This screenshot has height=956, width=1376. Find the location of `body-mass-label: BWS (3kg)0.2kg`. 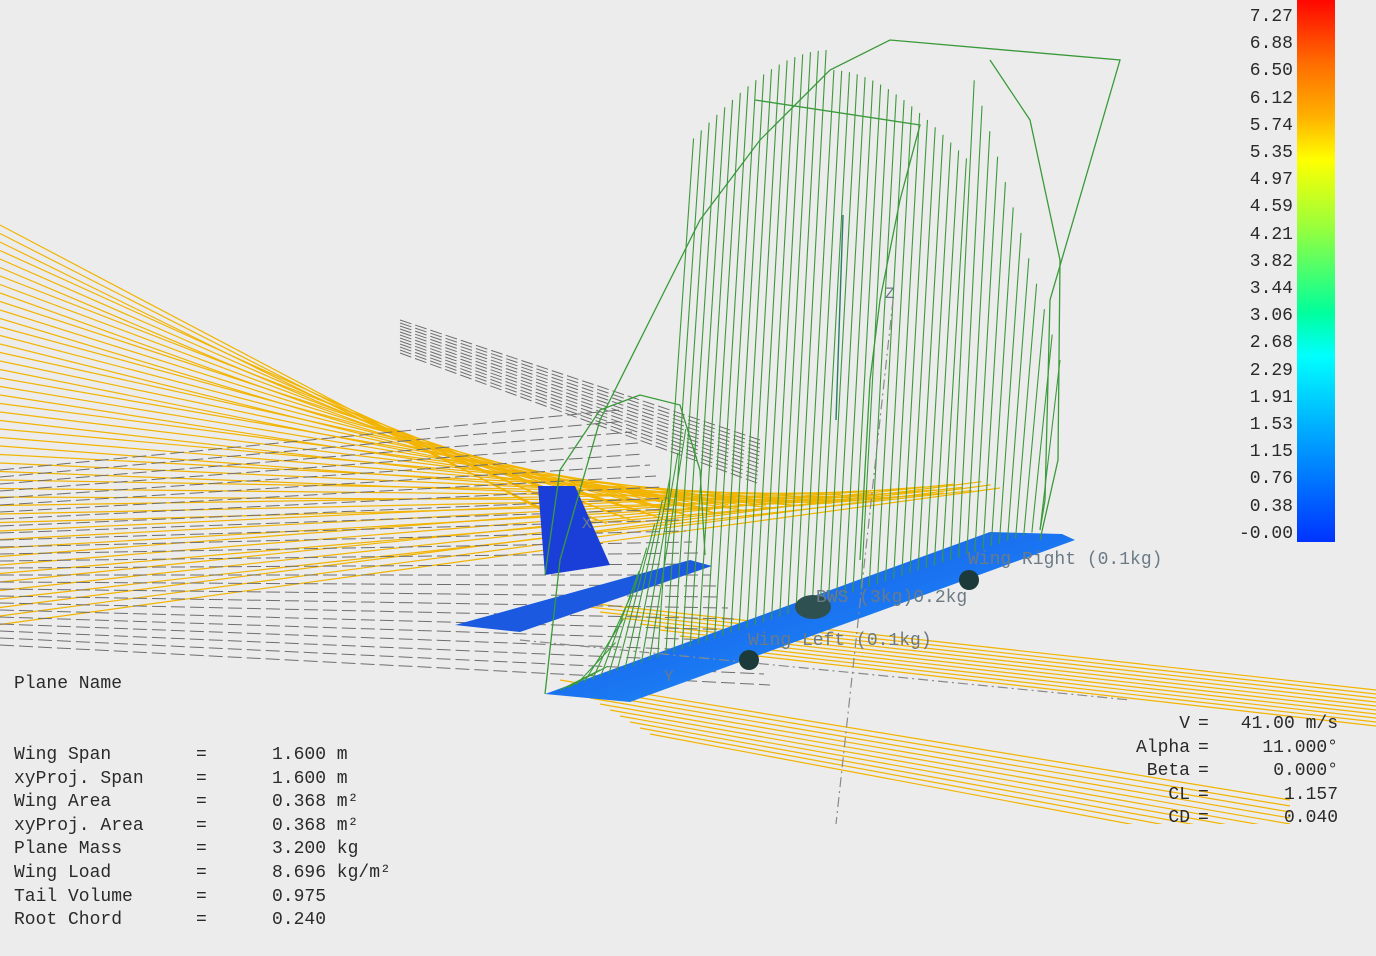

body-mass-label: BWS (3kg)0.2kg is located at coordinates (892, 598).